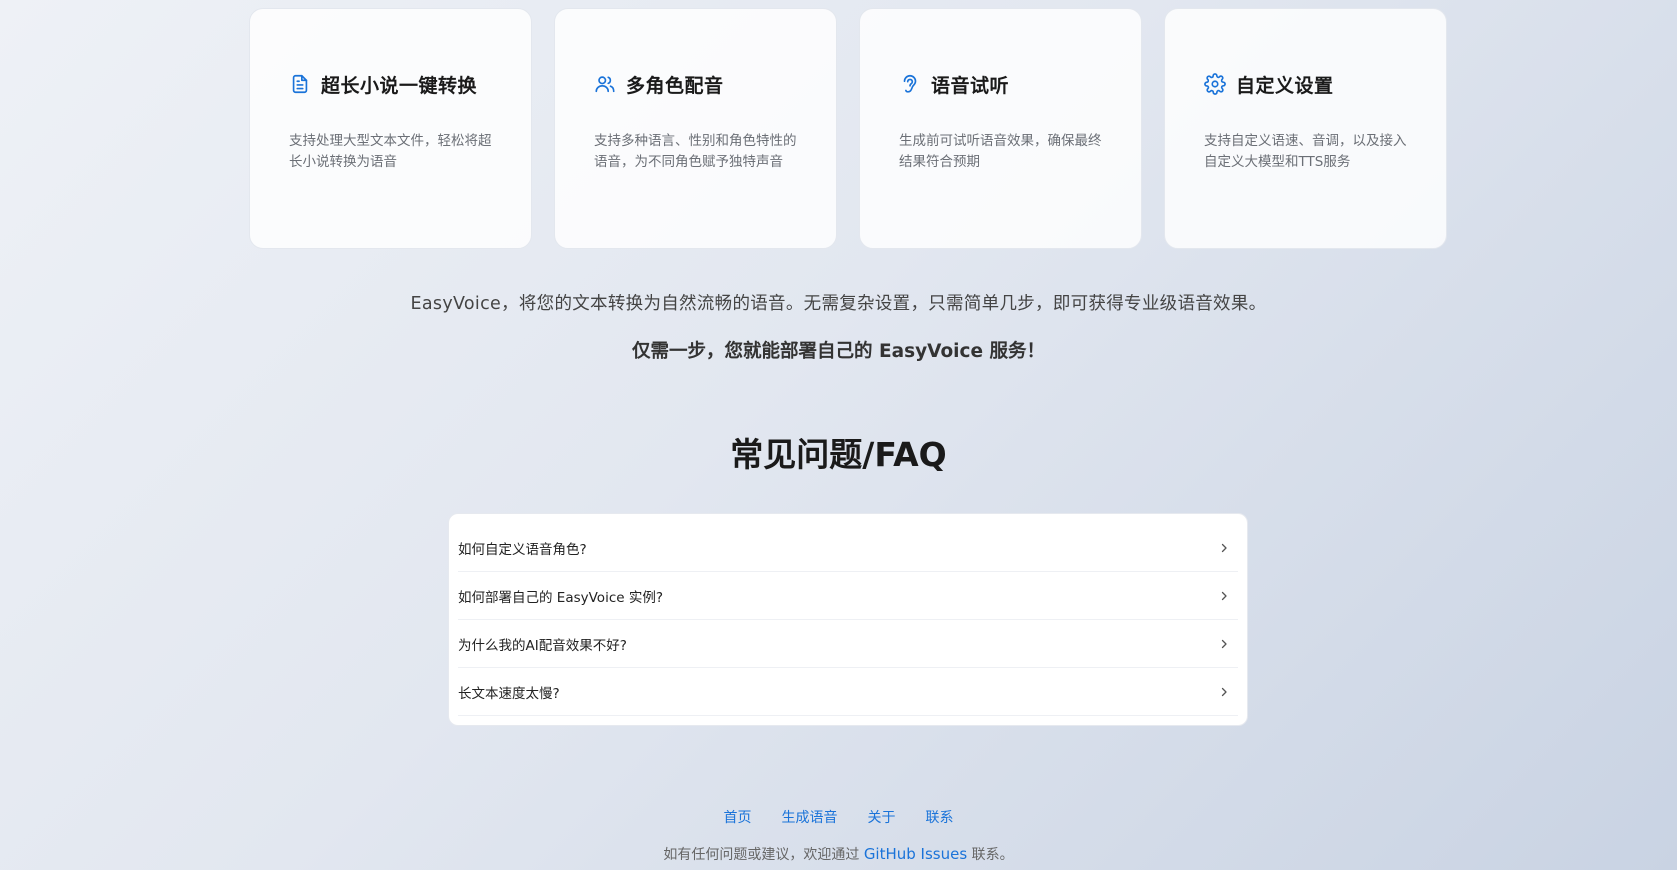 Image resolution: width=1677 pixels, height=870 pixels. I want to click on faq-item: 长文本速度太慢?, so click(848, 692).